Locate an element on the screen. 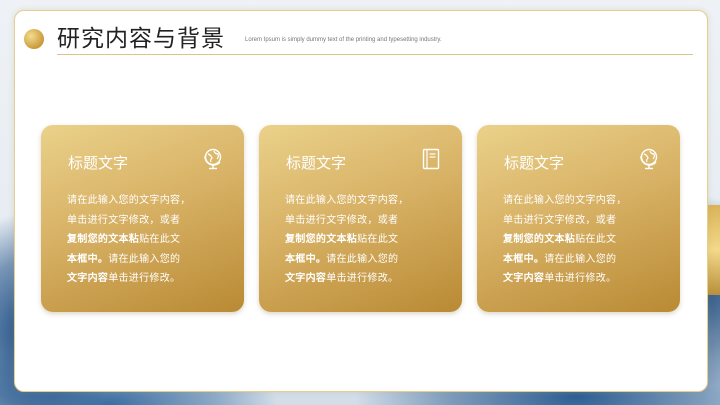 Image resolution: width=720 pixels, height=405 pixels. gold-accent-streak is located at coordinates (713, 250).